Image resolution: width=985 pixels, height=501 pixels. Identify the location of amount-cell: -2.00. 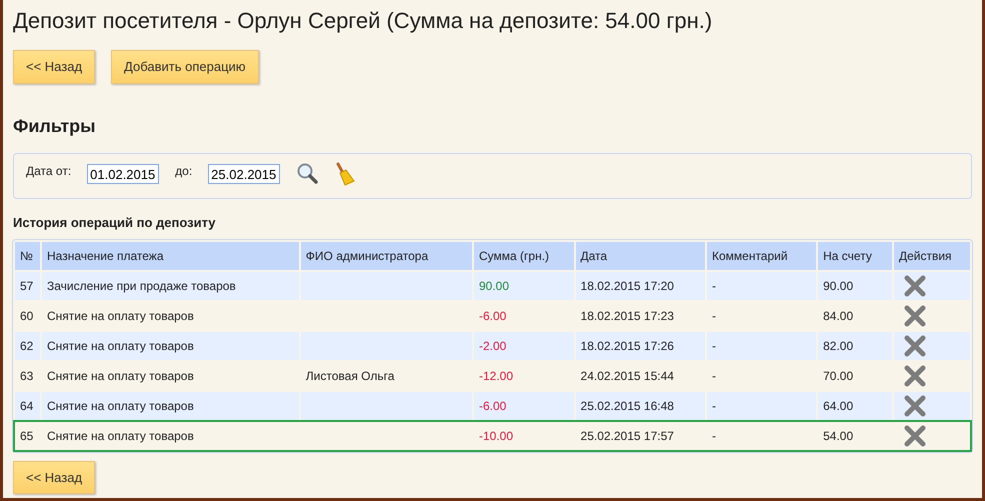
(524, 346).